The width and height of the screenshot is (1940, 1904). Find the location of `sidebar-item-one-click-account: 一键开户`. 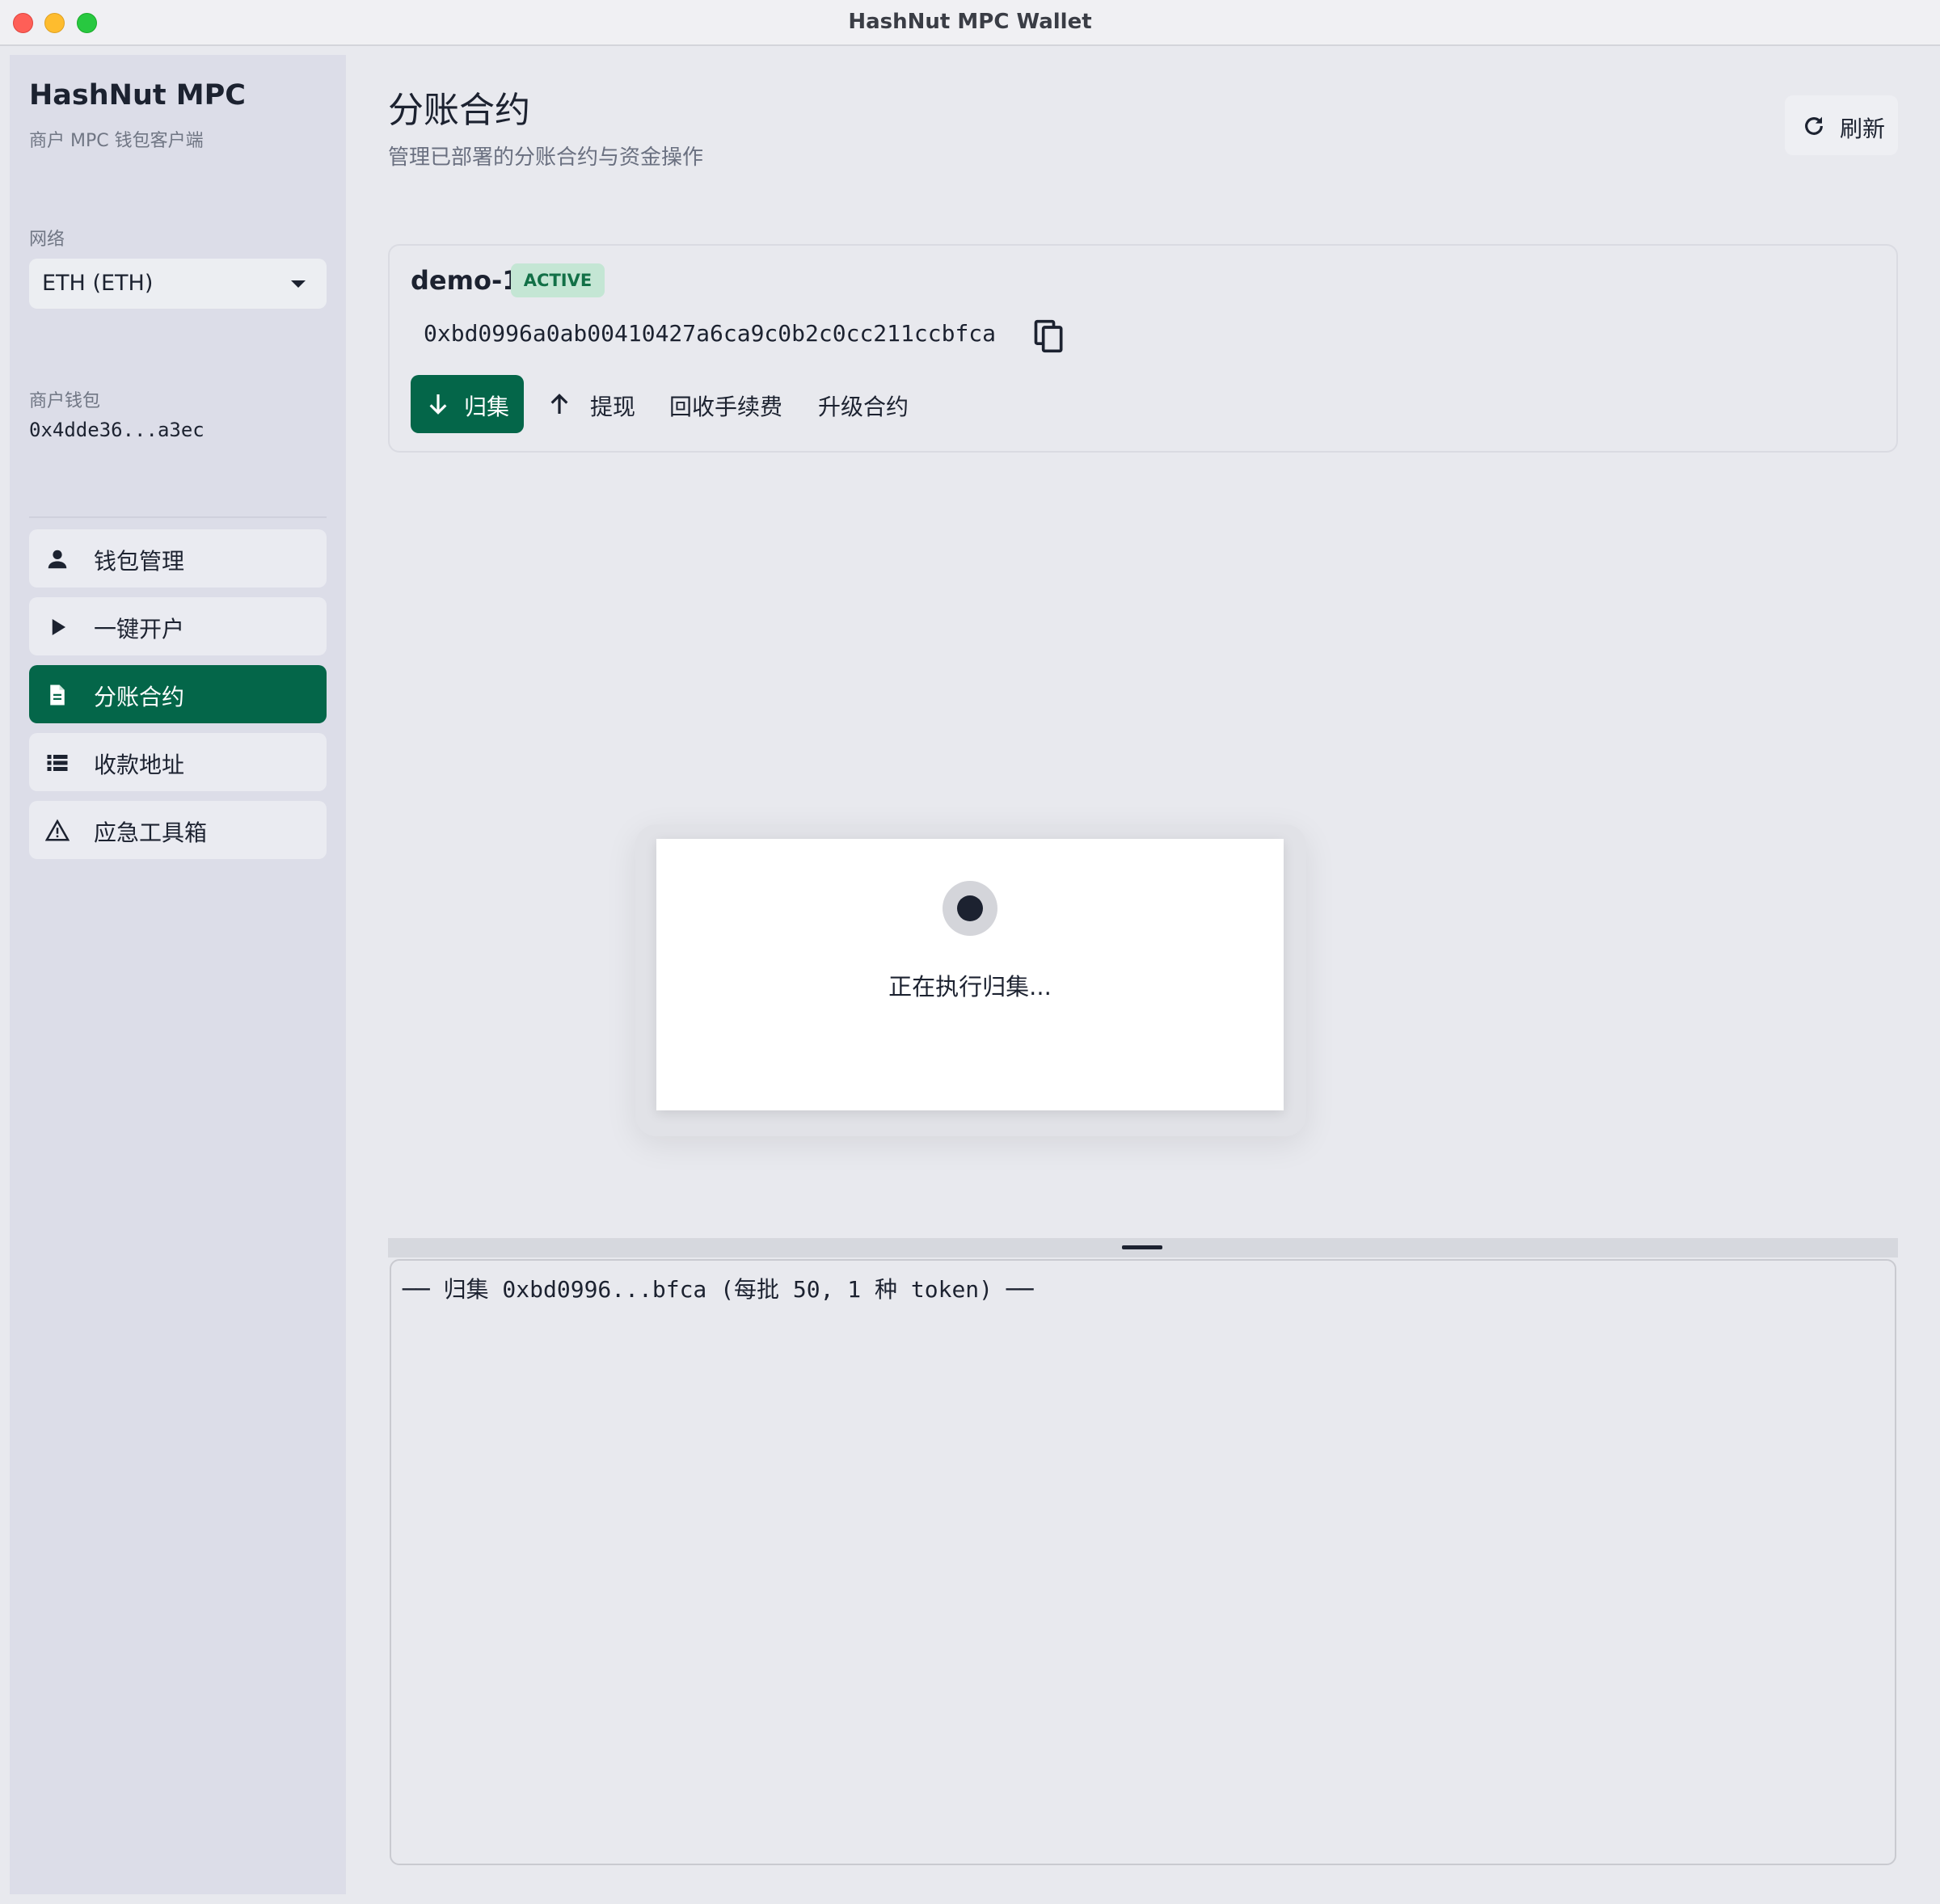

sidebar-item-one-click-account: 一键开户 is located at coordinates (178, 626).